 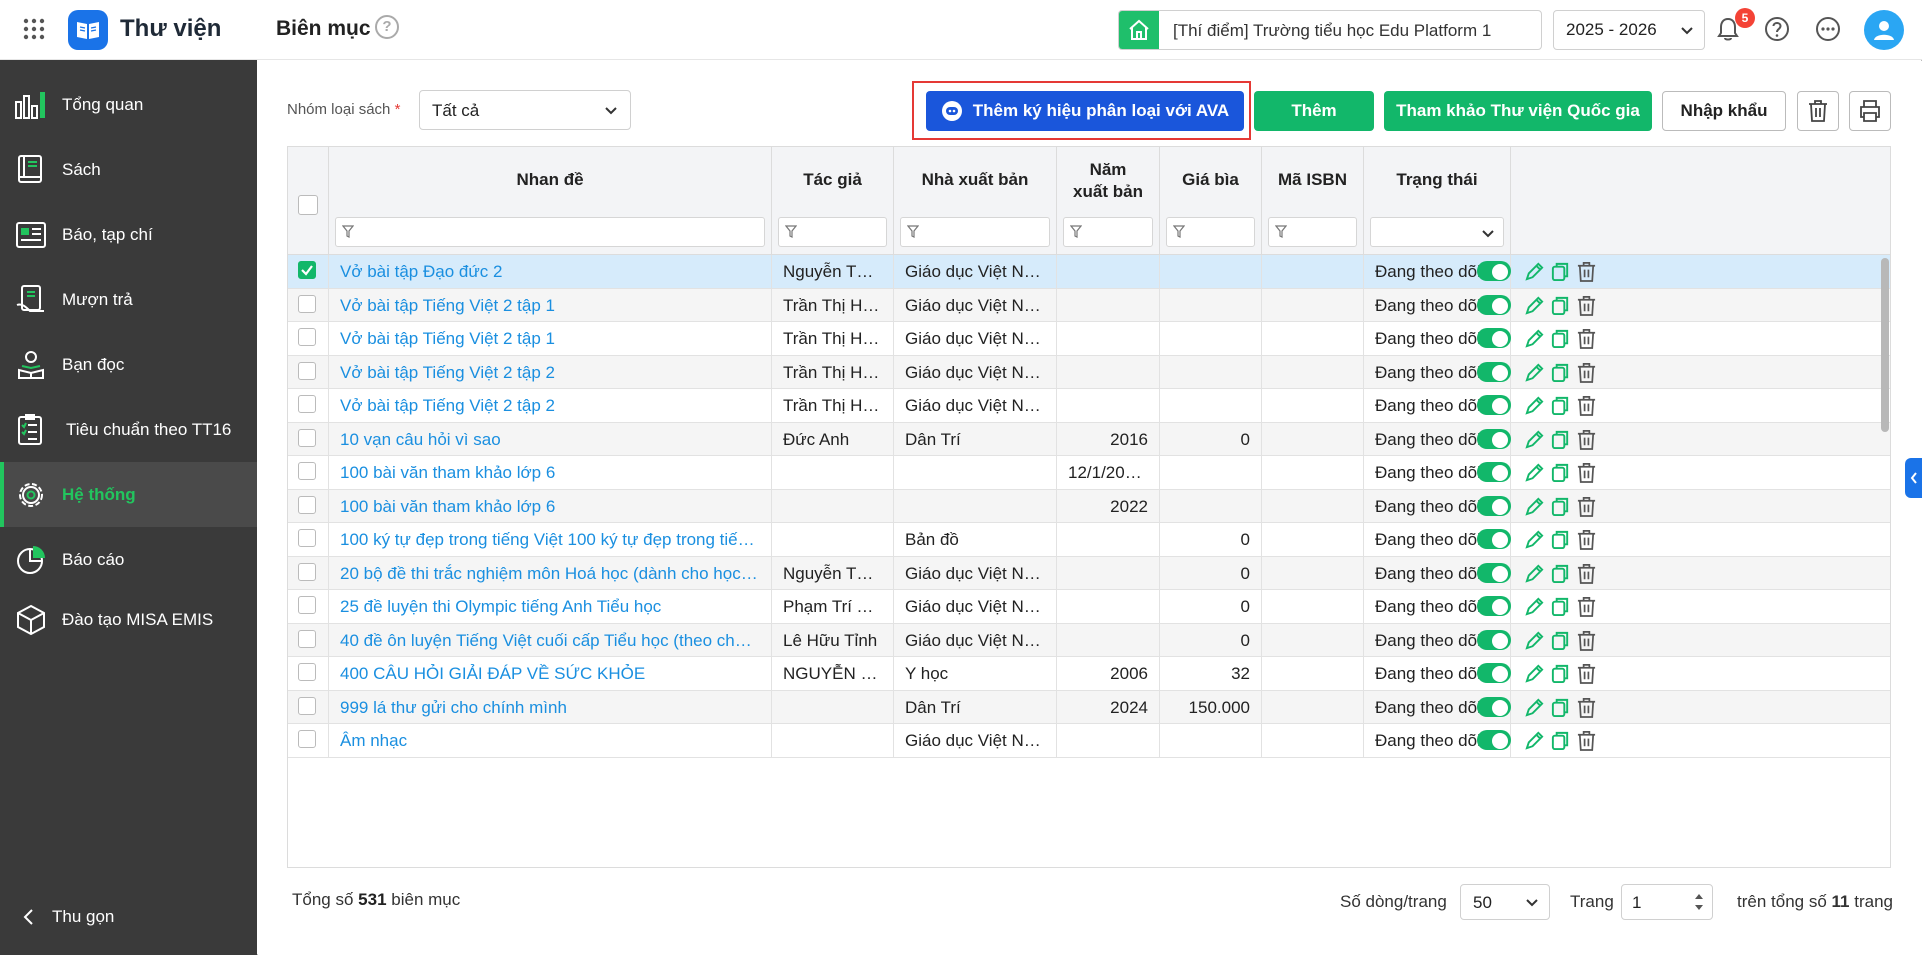 I want to click on select-all-checkbox, so click(x=308, y=205).